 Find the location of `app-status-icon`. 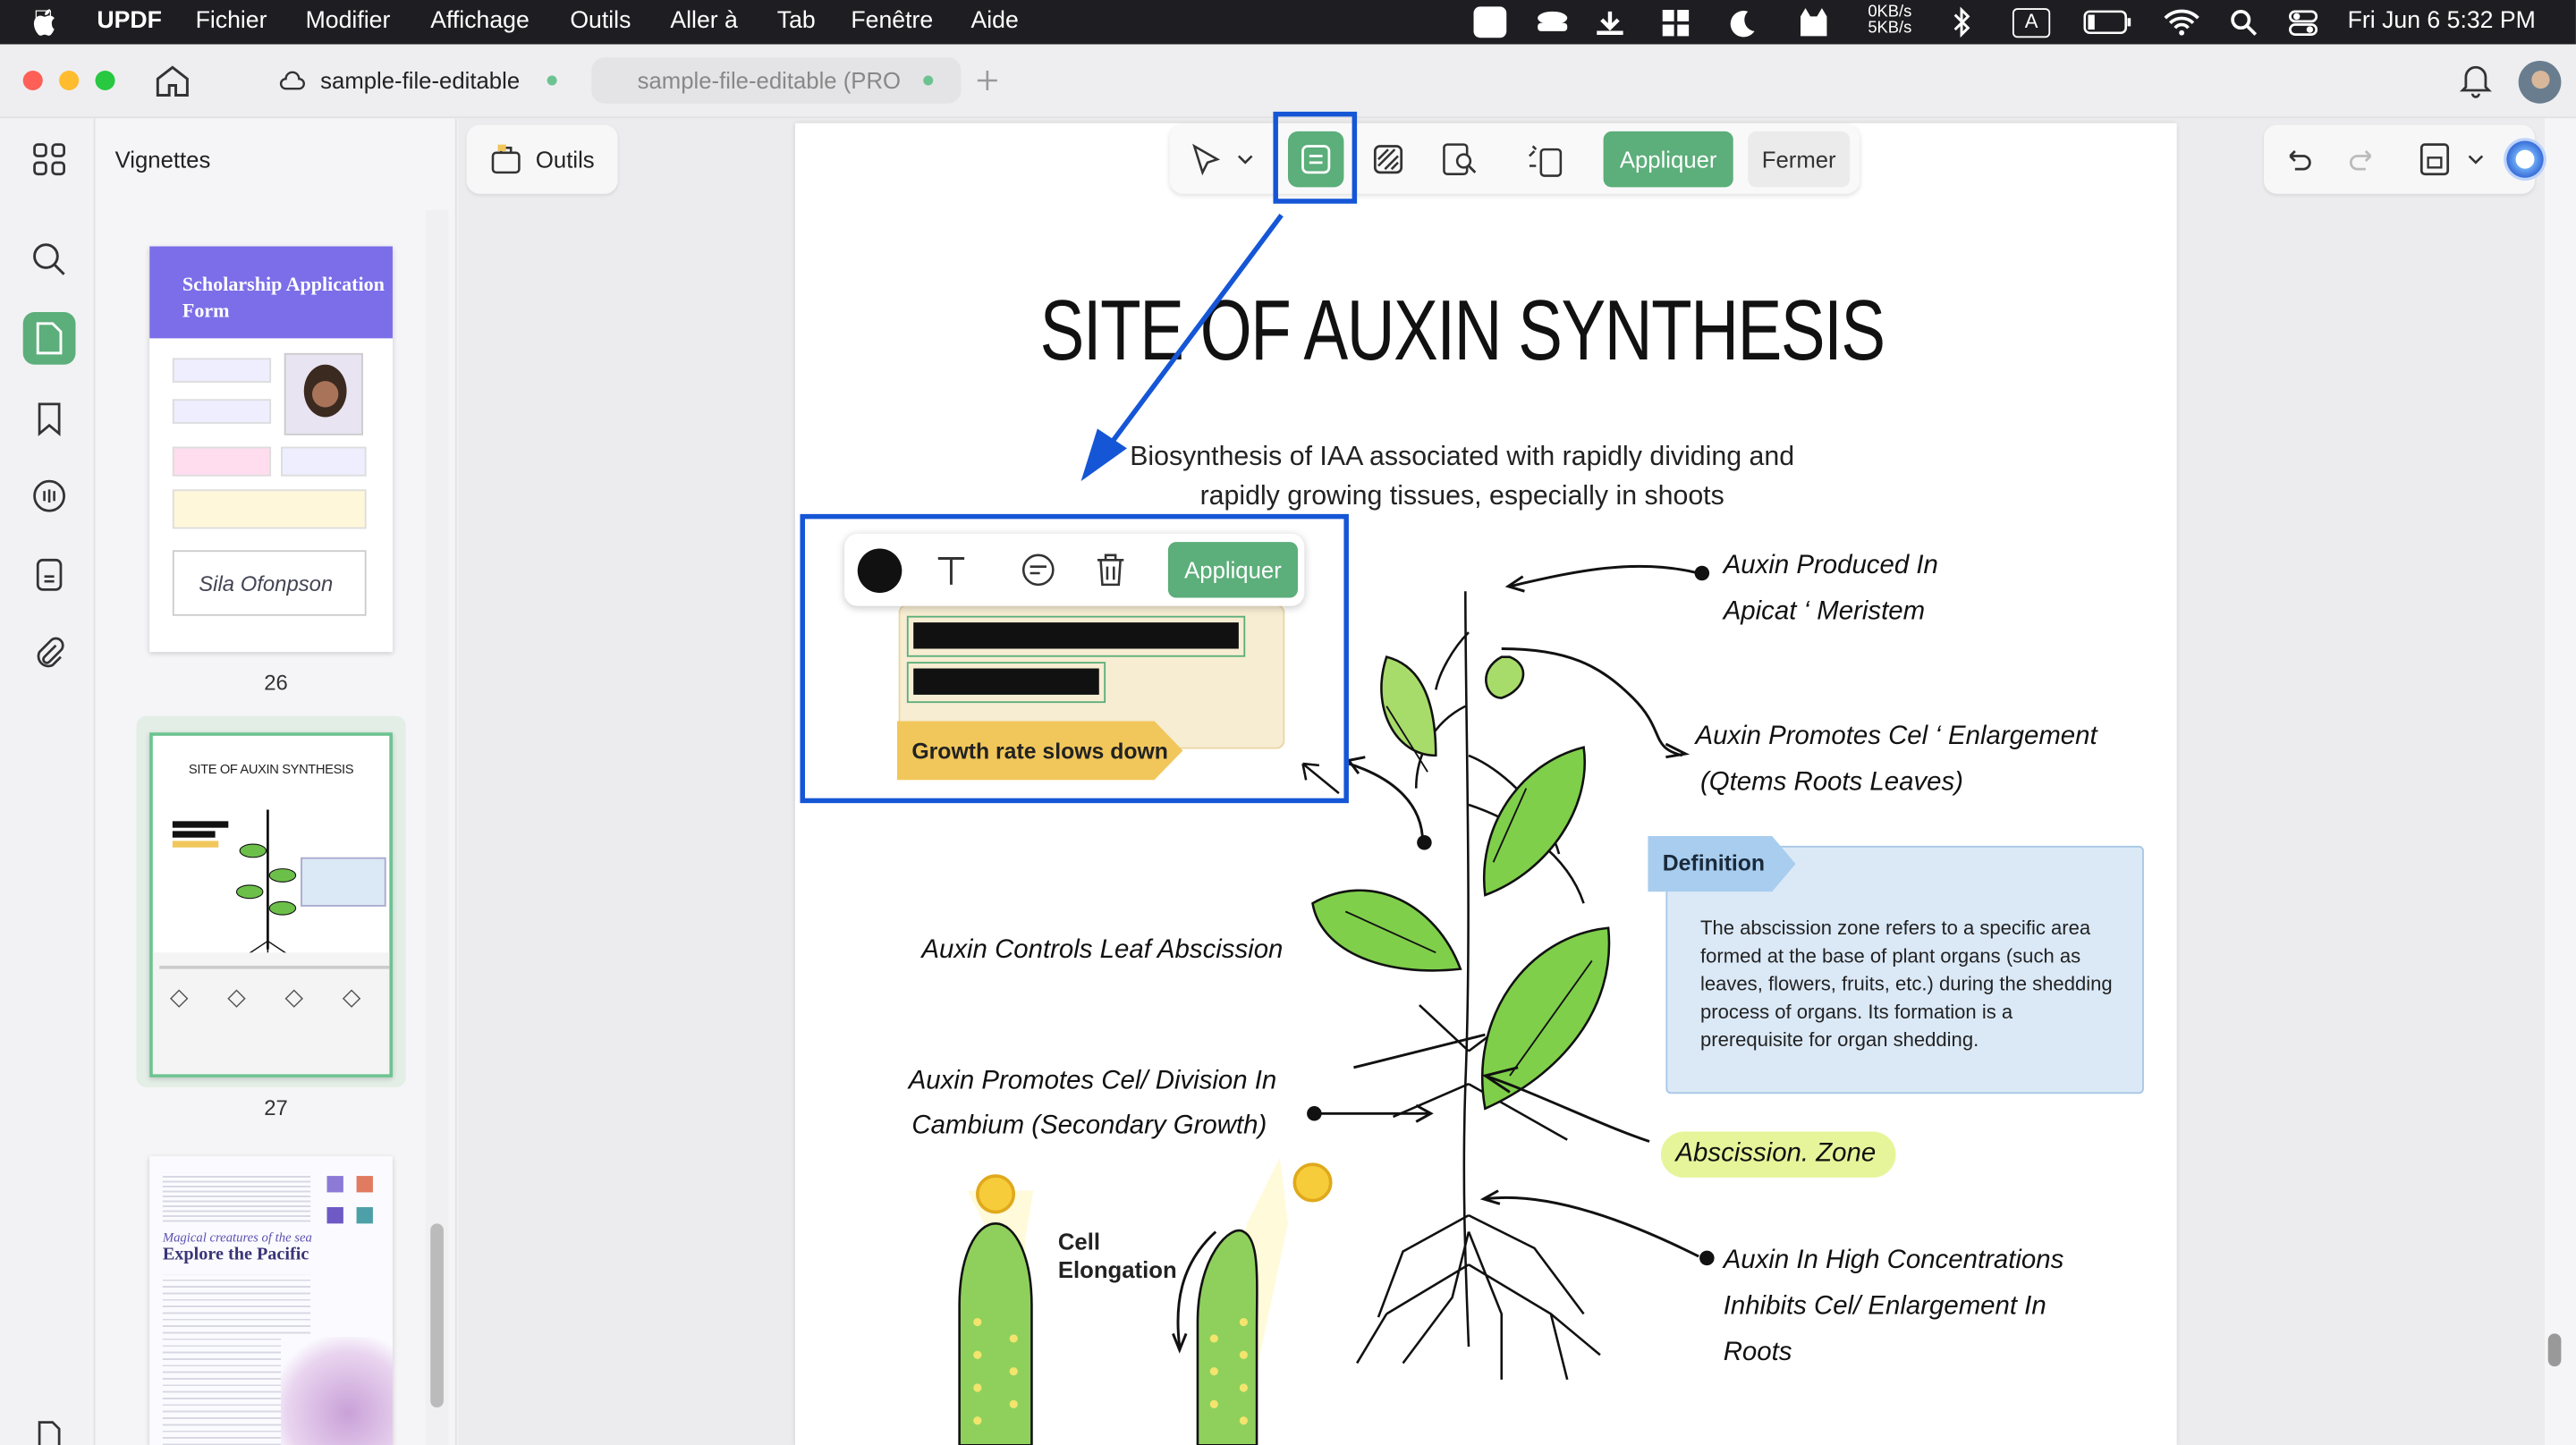

app-status-icon is located at coordinates (1490, 22).